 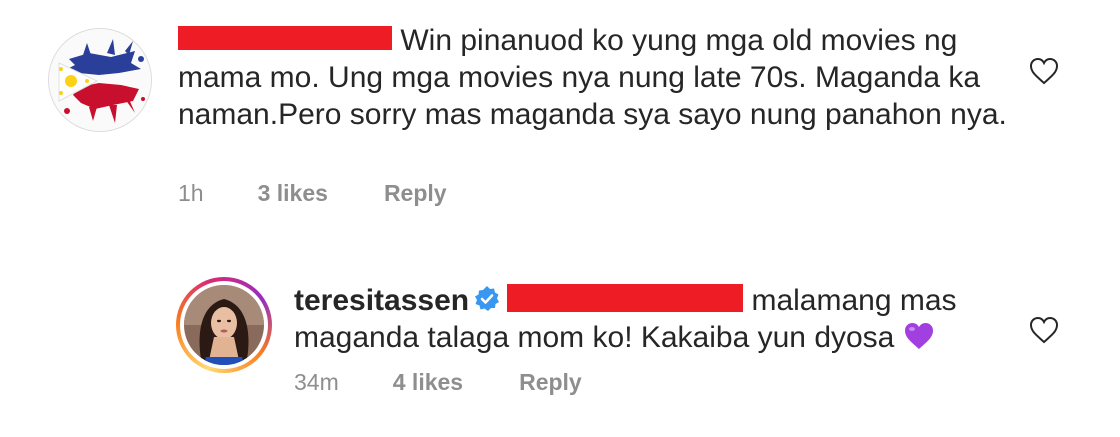 What do you see at coordinates (428, 382) in the screenshot?
I see `comment-likes: 4 likes` at bounding box center [428, 382].